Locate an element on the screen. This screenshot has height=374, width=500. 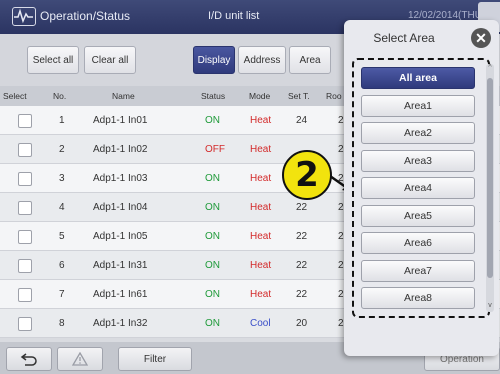
back-arrow-icon is located at coordinates (28, 359).